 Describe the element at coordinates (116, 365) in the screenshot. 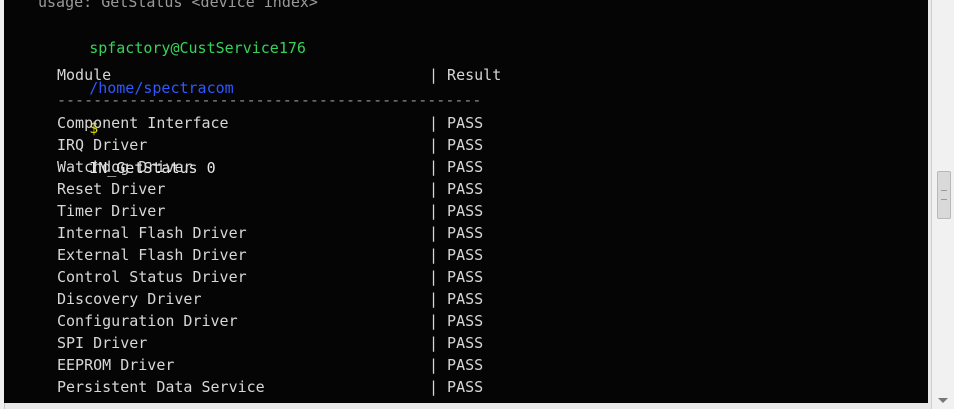

I see `module-name: EEPROM Driver` at that location.